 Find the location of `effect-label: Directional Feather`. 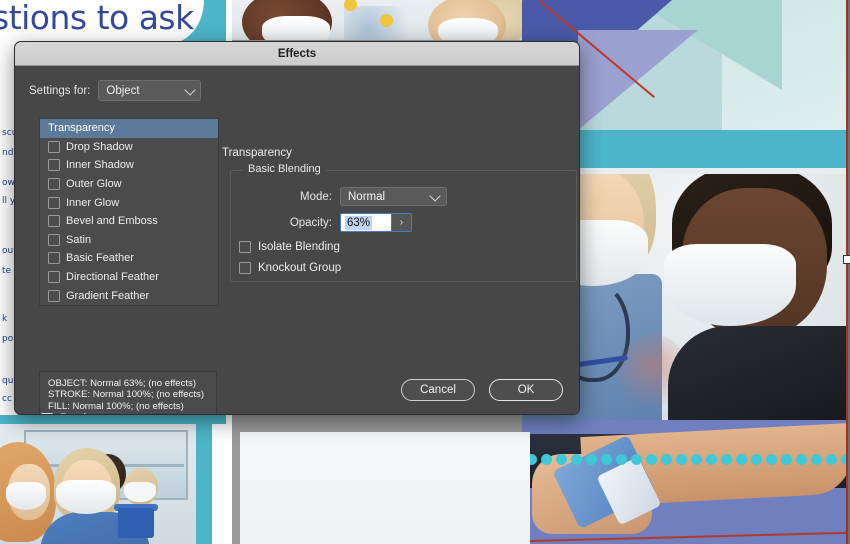

effect-label: Directional Feather is located at coordinates (112, 277).